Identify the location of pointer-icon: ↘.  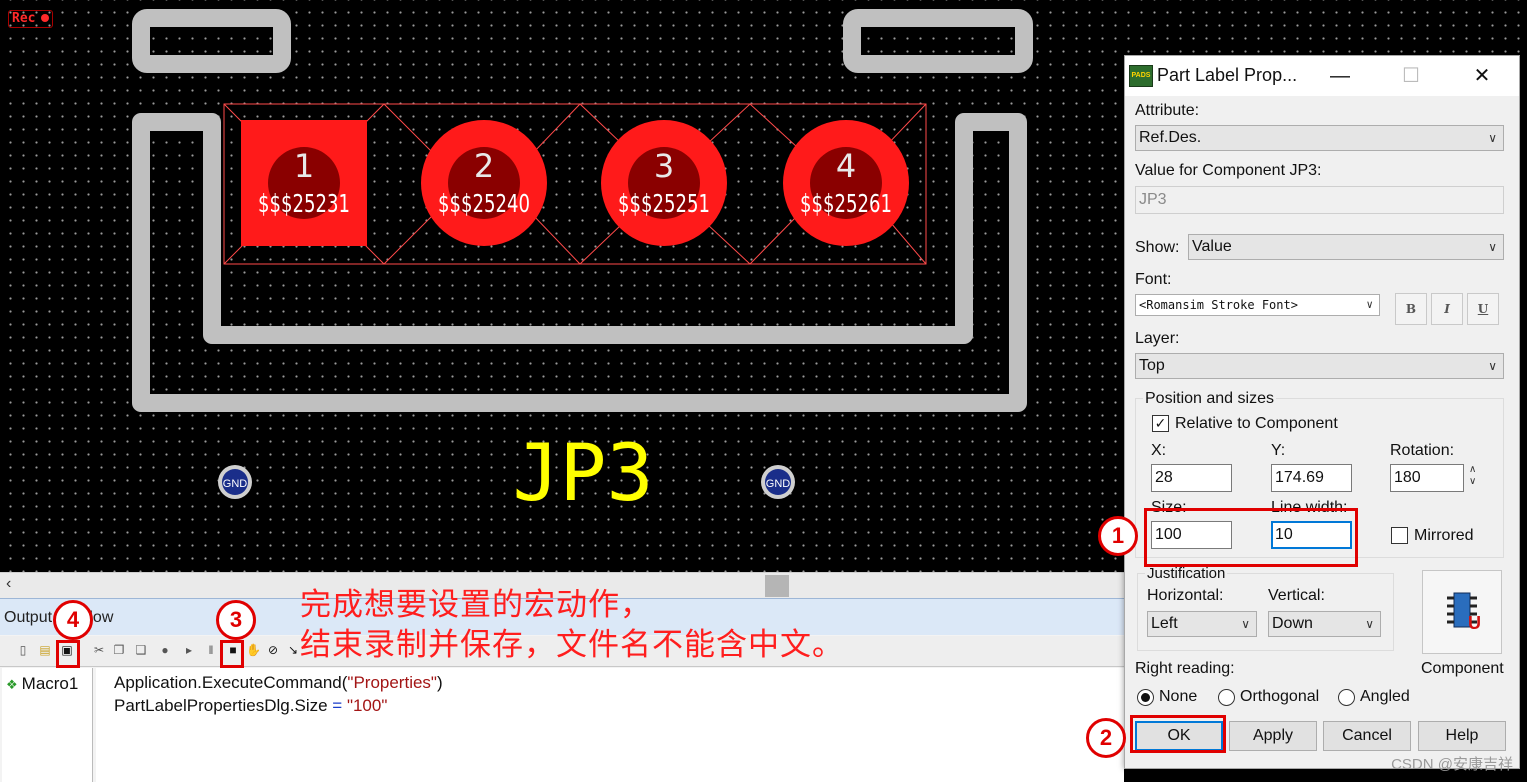
(293, 650).